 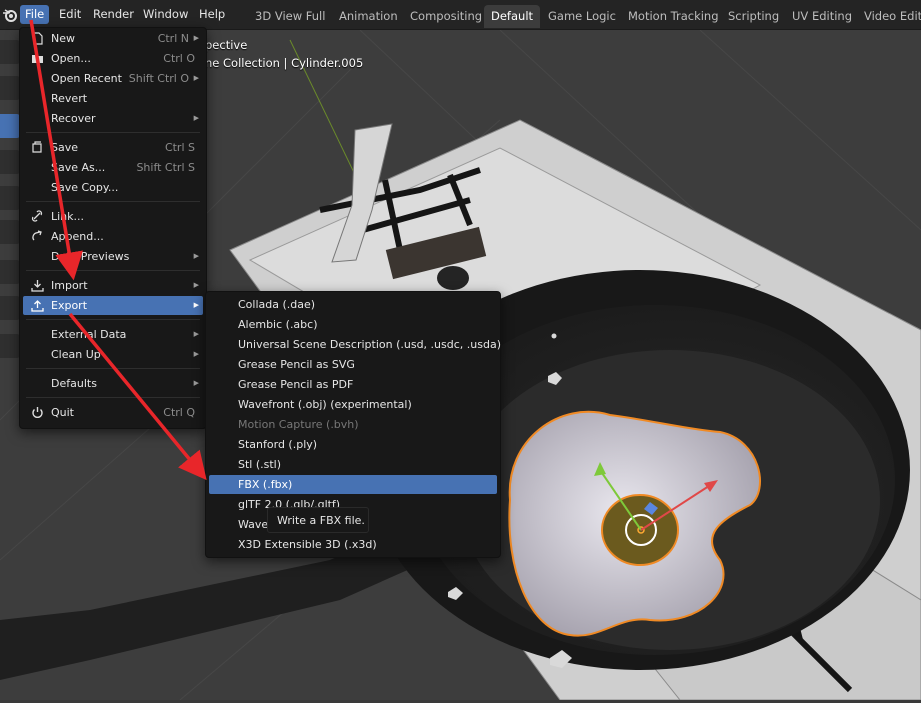 What do you see at coordinates (353, 444) in the screenshot?
I see `export-stanford-ply: Stanford (.ply)` at bounding box center [353, 444].